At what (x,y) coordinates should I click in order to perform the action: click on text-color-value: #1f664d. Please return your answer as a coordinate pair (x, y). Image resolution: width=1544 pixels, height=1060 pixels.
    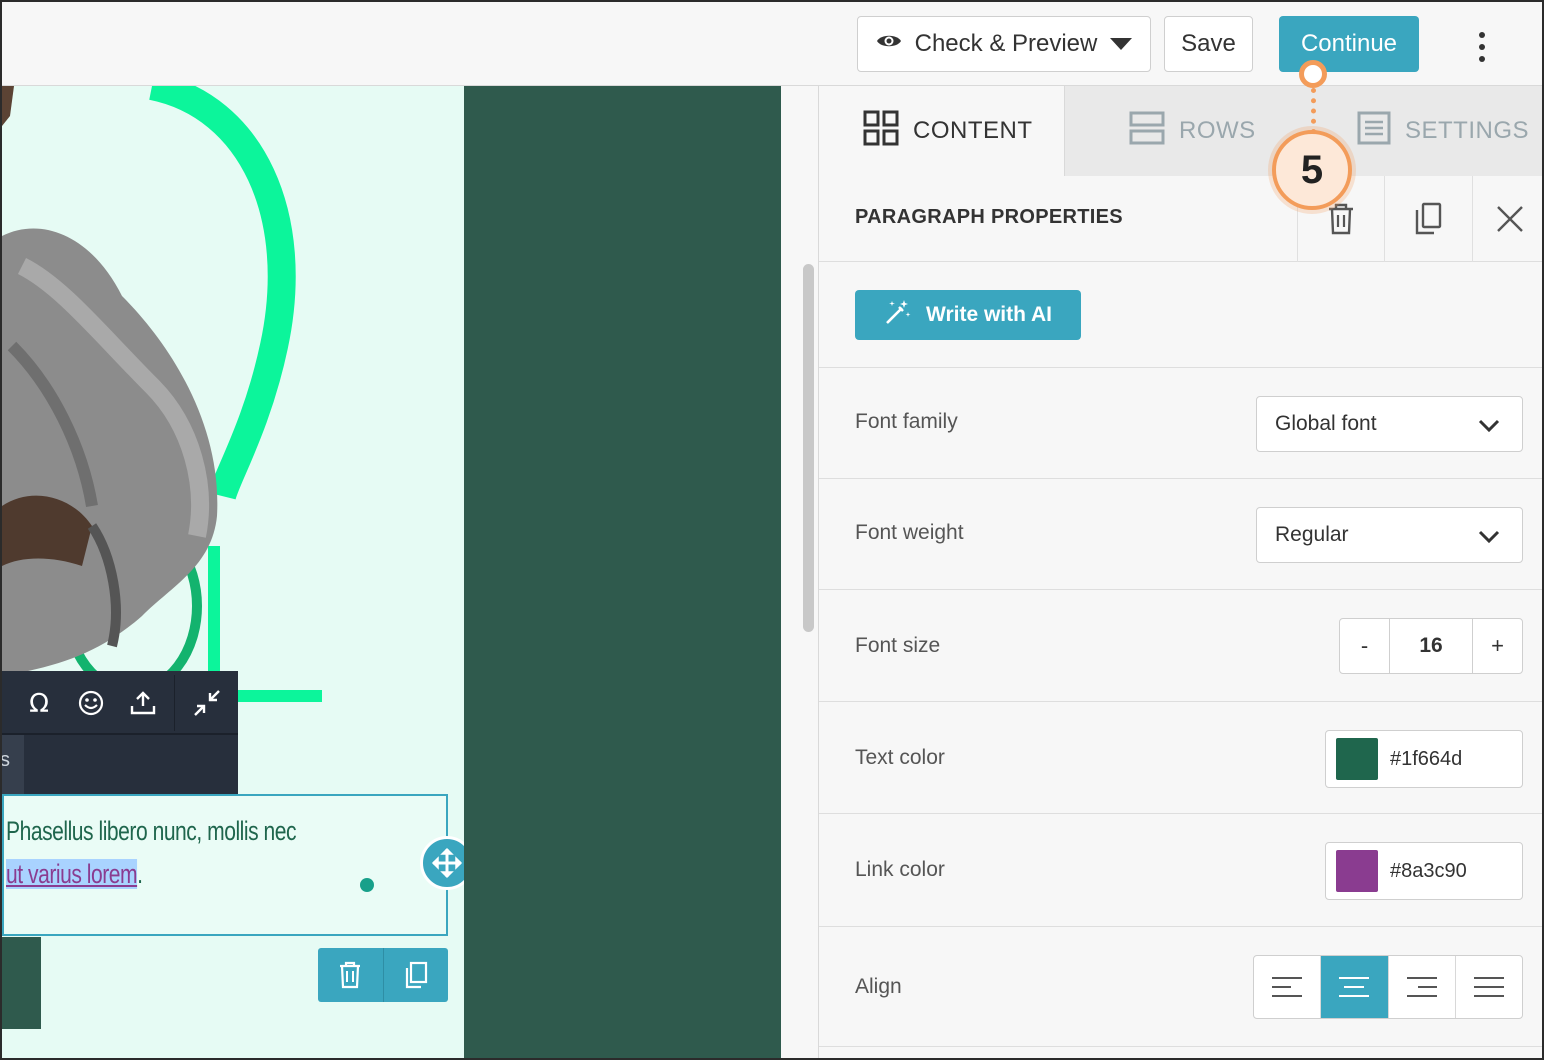
    Looking at the image, I should click on (1426, 758).